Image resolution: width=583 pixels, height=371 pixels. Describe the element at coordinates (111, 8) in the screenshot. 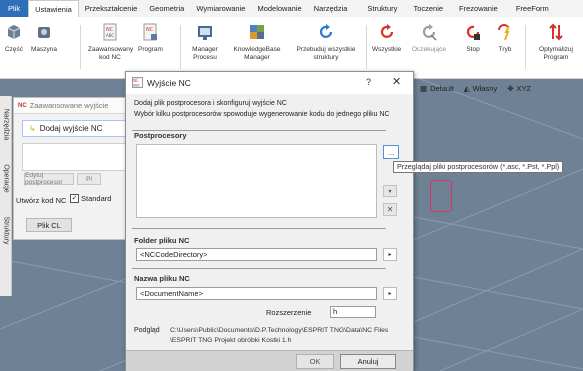

I see `menu-transform: Przekształcenie` at that location.